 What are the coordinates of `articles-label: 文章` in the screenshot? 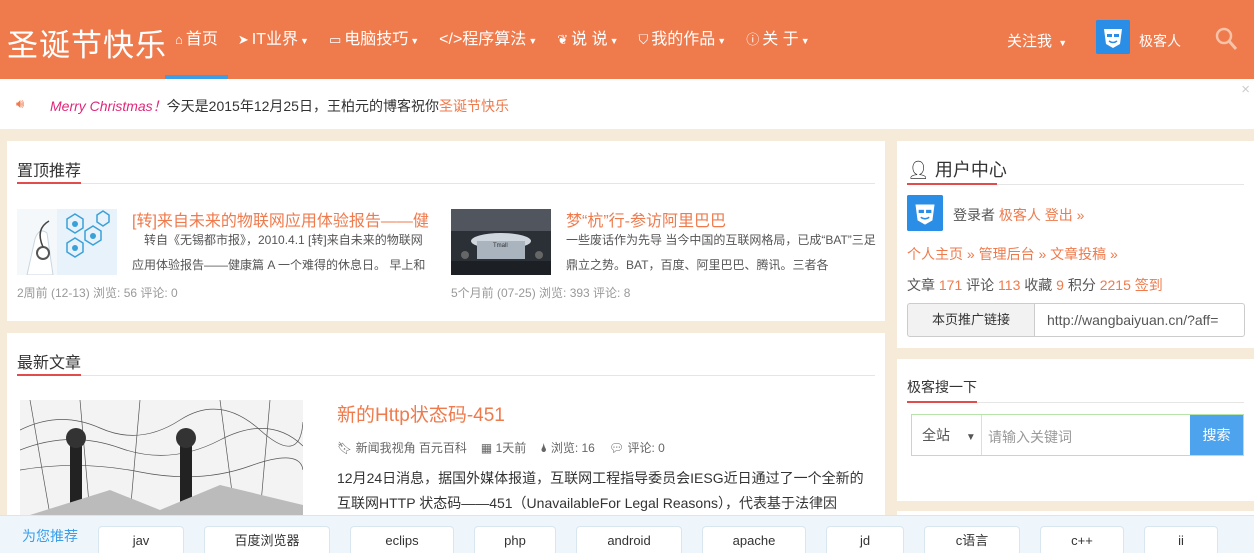 It's located at (921, 285).